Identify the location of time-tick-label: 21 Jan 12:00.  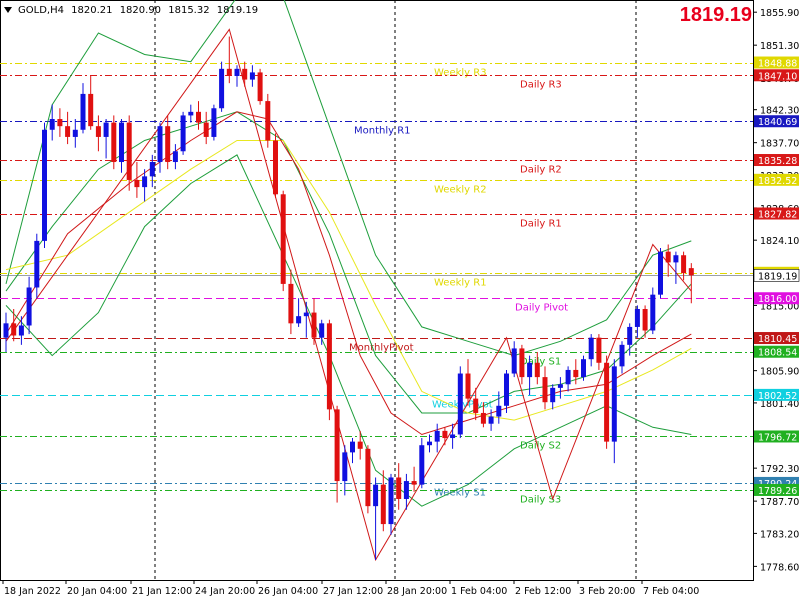
(162, 591).